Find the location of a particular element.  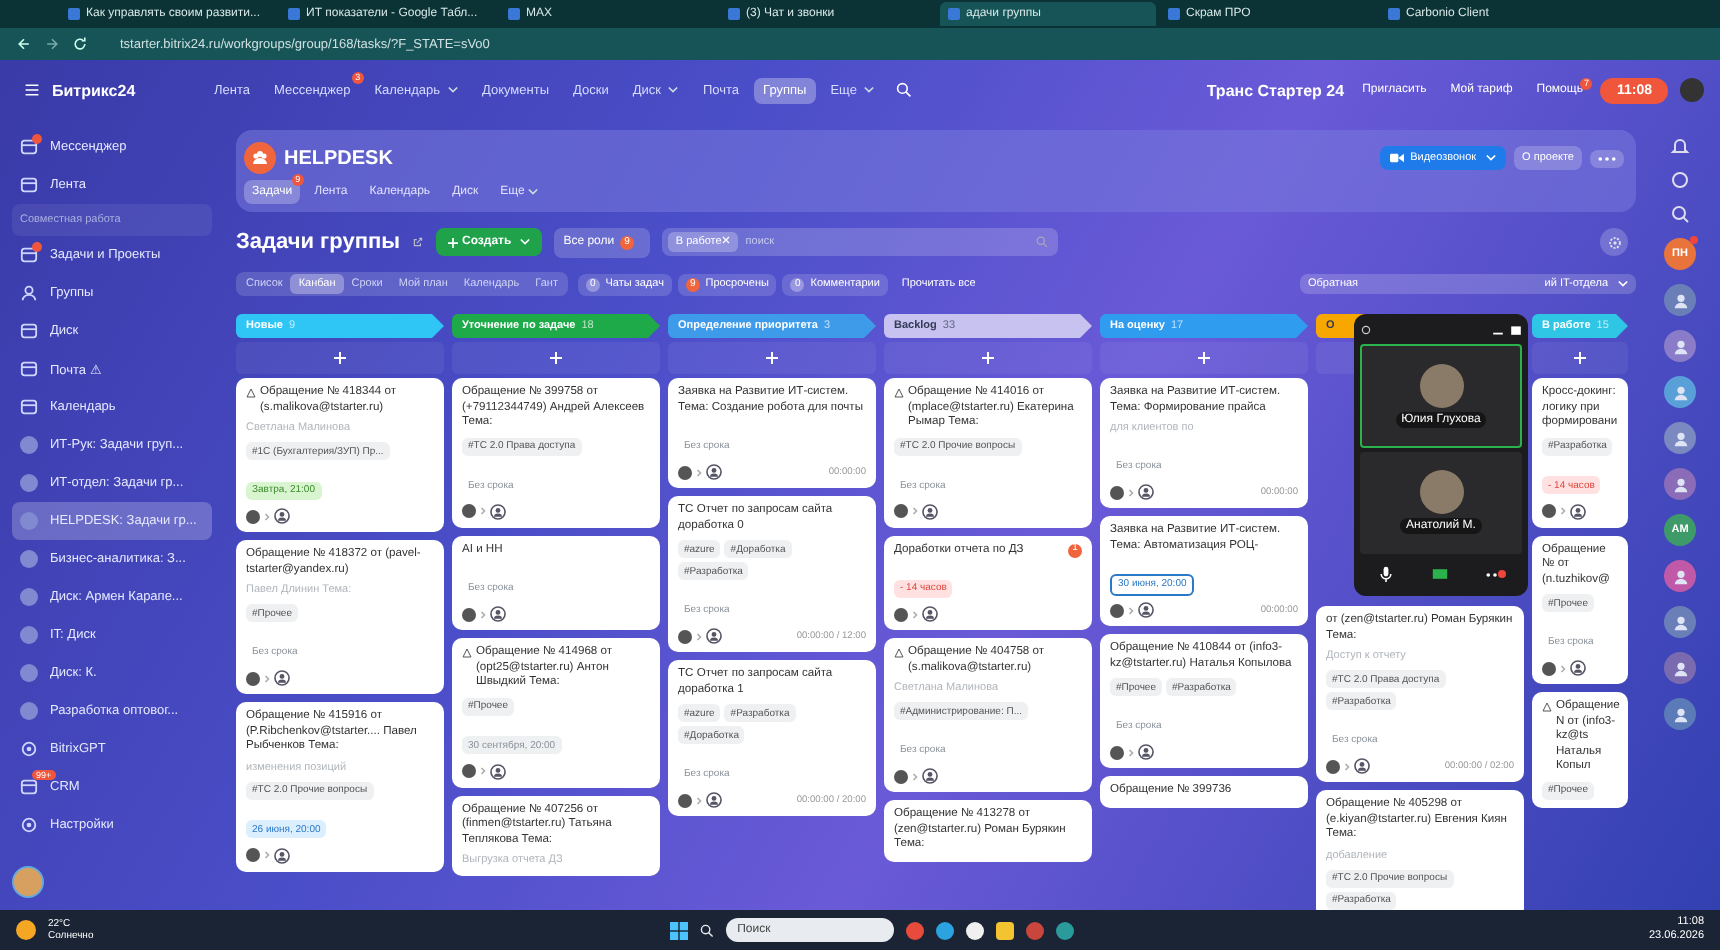

forward-icon is located at coordinates (52, 44).